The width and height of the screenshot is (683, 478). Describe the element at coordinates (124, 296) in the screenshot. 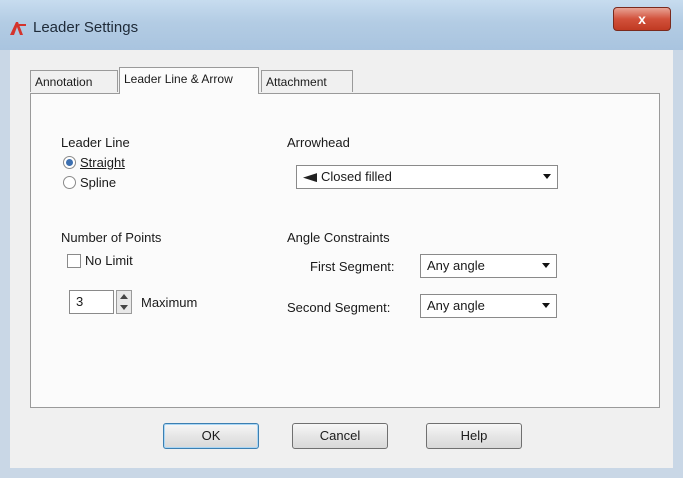

I see `spin-up-icon` at that location.